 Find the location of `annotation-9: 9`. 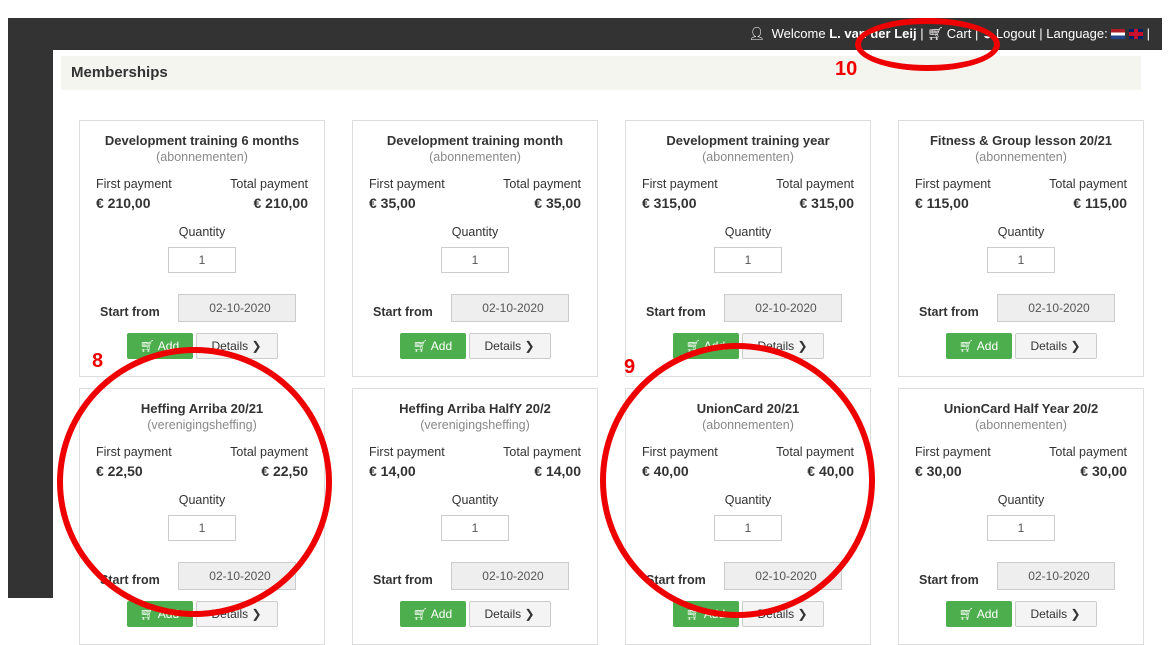

annotation-9: 9 is located at coordinates (630, 367).